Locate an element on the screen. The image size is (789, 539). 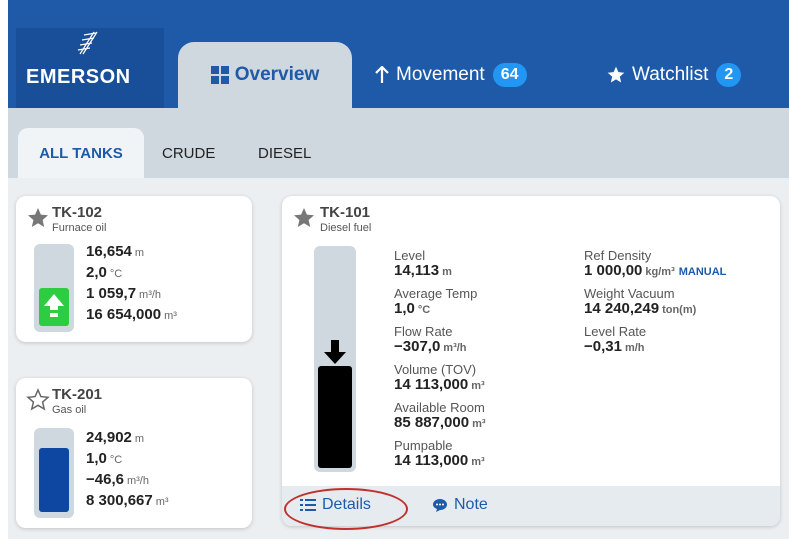
tank-name: TK-102 is located at coordinates (77, 212).